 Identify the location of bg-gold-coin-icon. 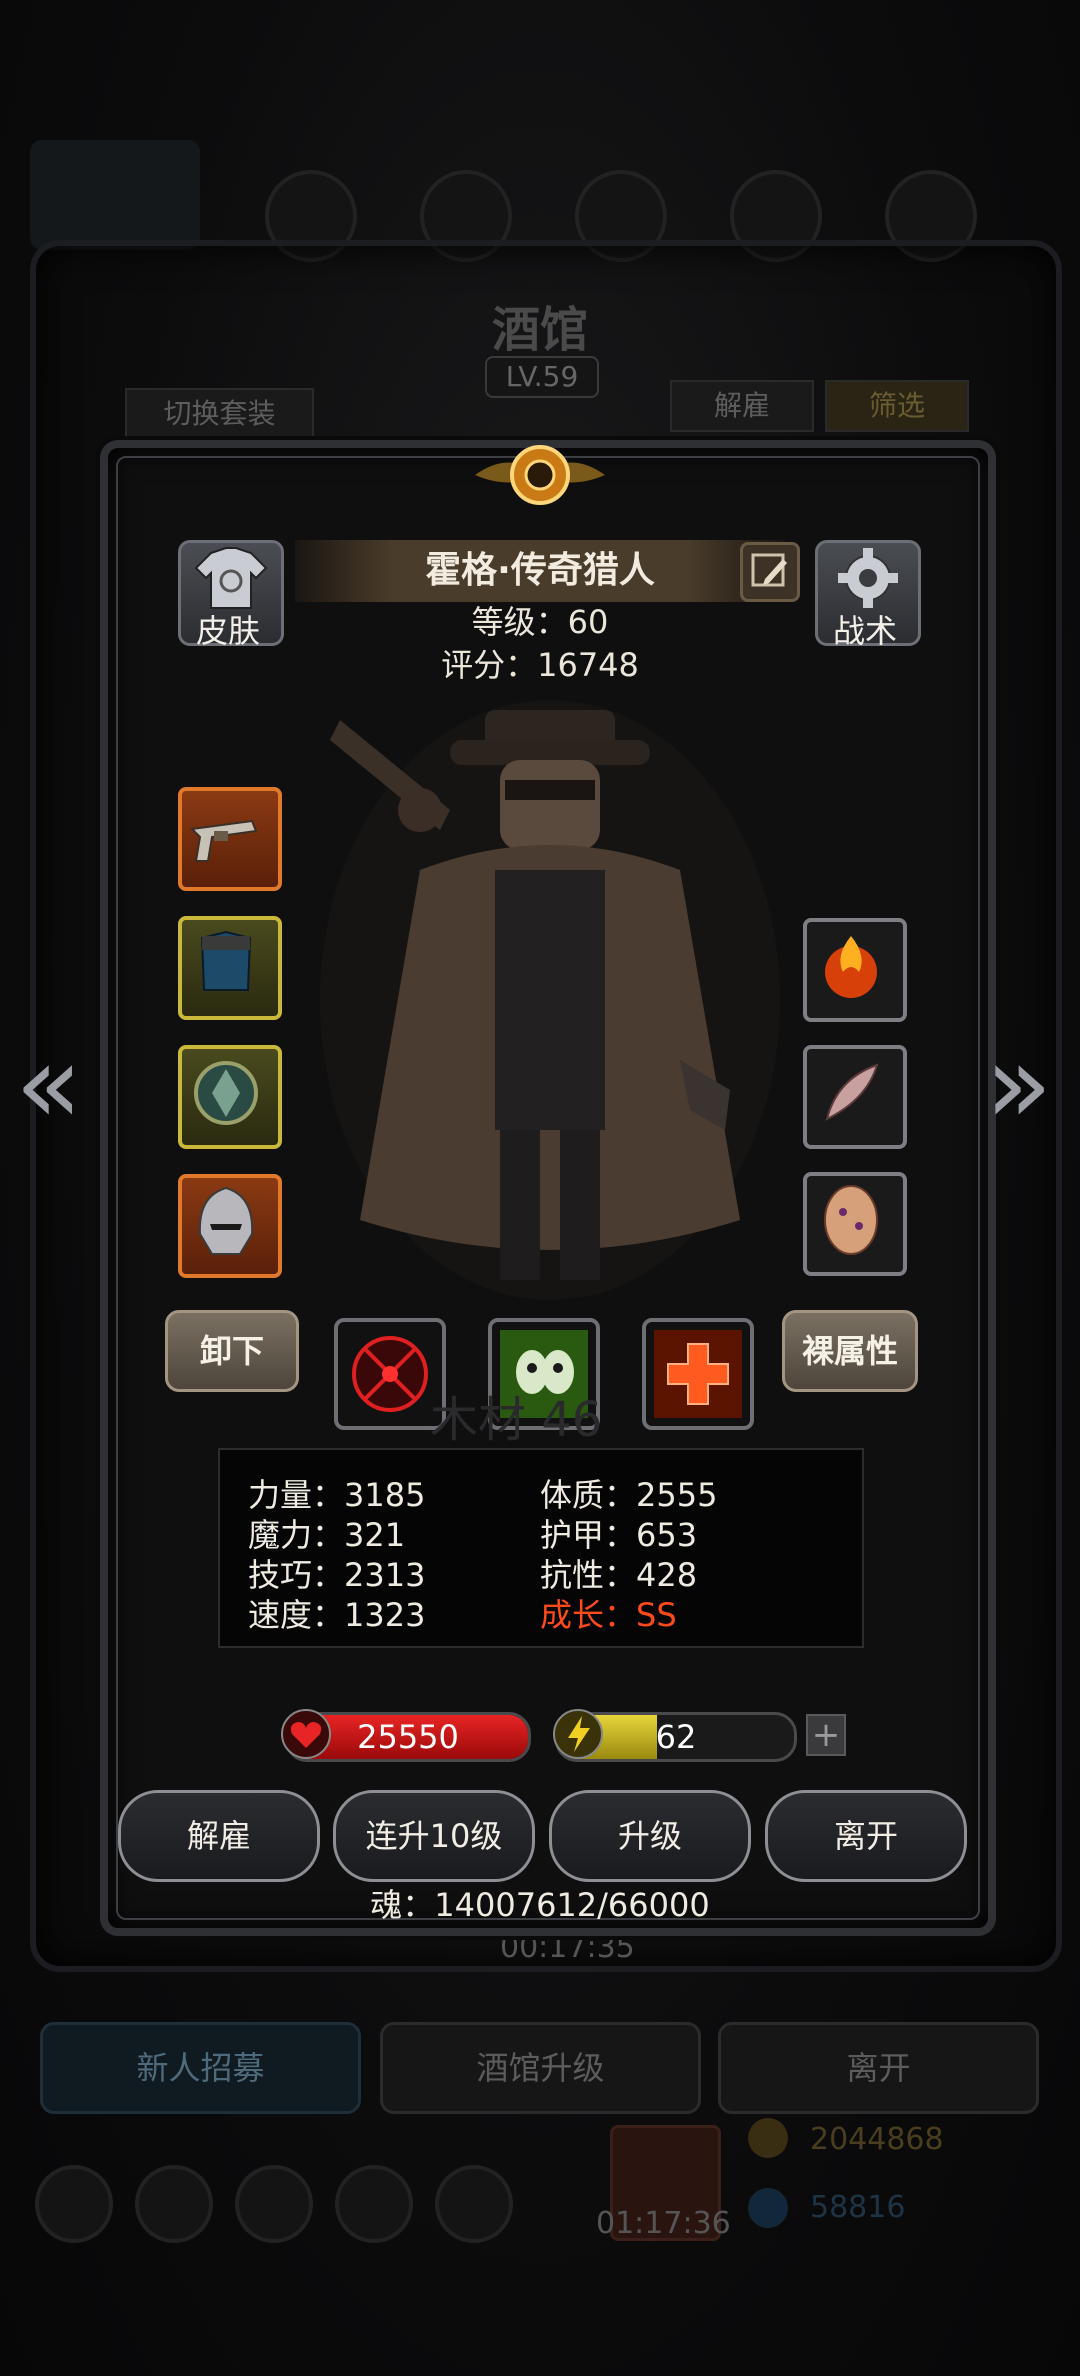
(768, 2138).